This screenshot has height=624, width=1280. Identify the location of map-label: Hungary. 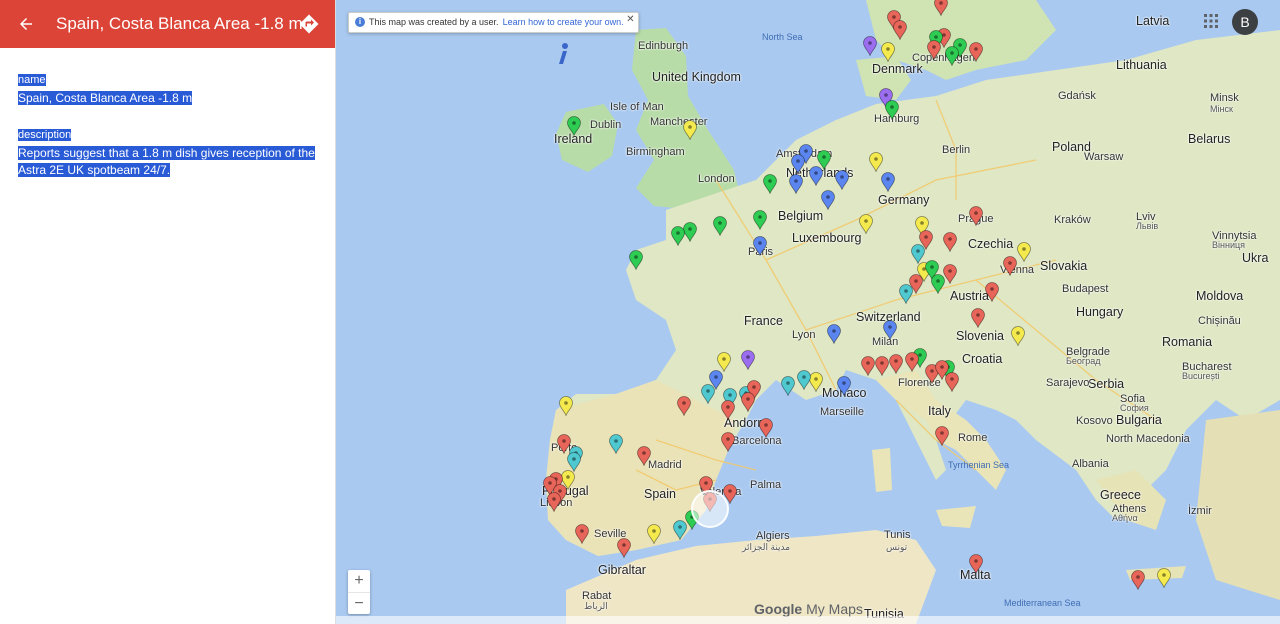
(1100, 312).